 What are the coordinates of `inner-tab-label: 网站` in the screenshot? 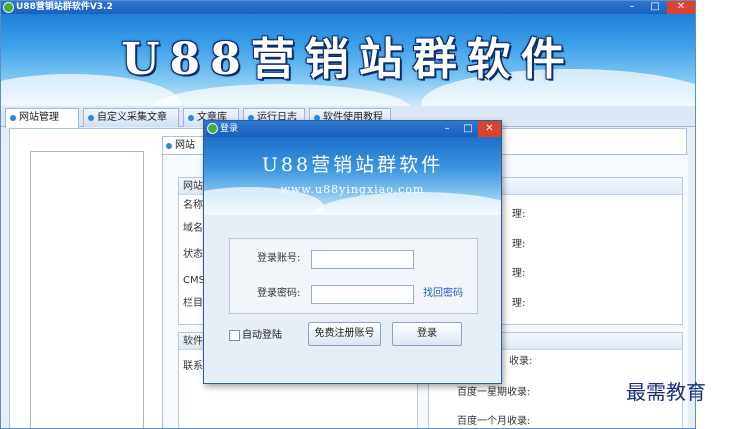 It's located at (185, 145).